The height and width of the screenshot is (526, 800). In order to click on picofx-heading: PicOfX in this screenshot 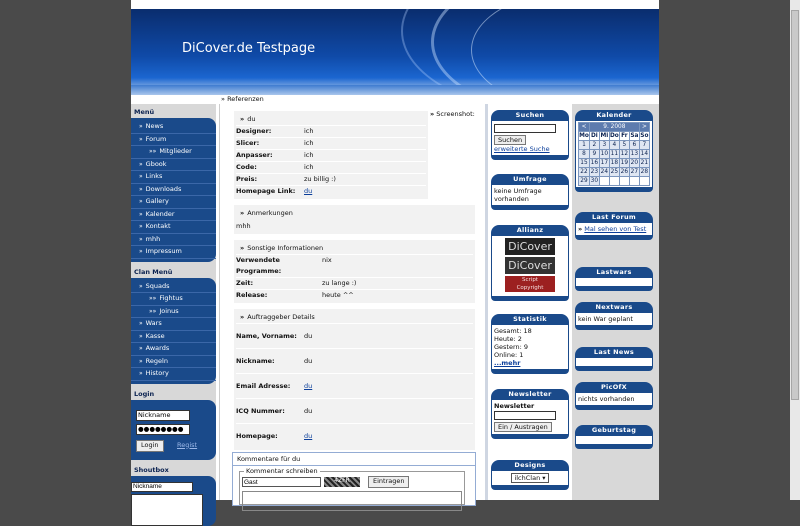, I will do `click(614, 387)`.